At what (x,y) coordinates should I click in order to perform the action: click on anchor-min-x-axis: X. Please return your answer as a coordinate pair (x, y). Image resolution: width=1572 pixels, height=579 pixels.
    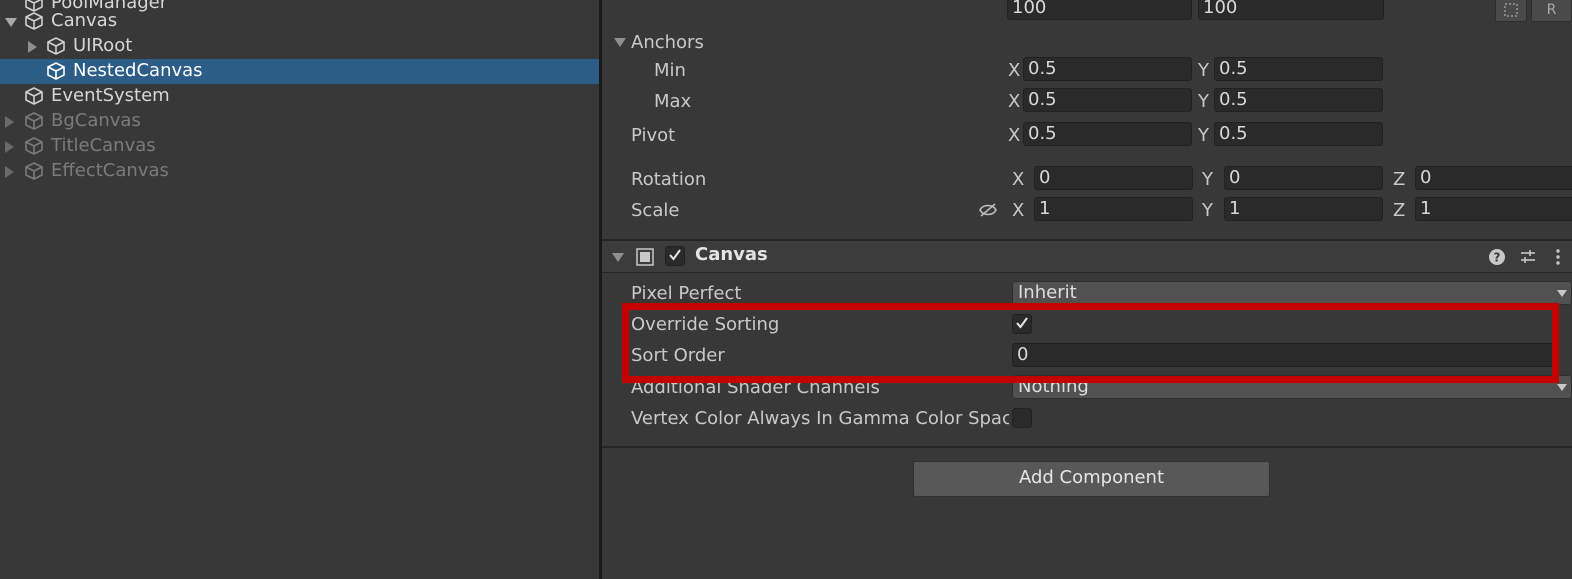
    Looking at the image, I should click on (1014, 70).